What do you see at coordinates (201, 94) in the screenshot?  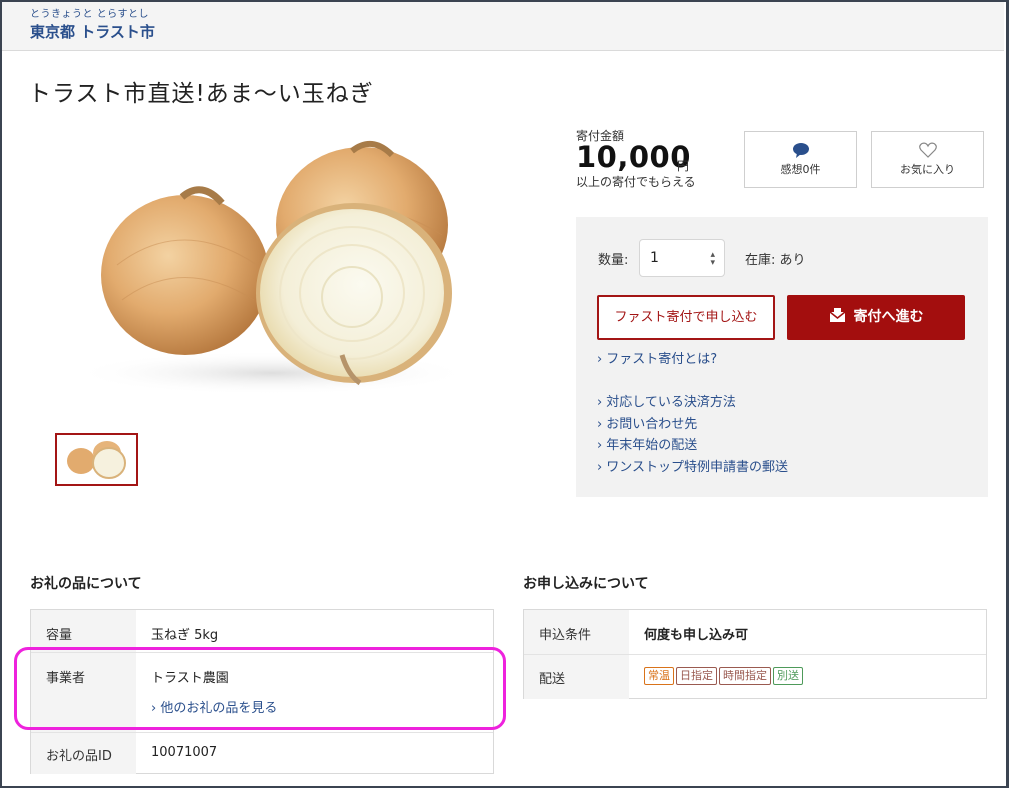 I see `product-title: トラスト市直送!あま〜い玉ねぎ` at bounding box center [201, 94].